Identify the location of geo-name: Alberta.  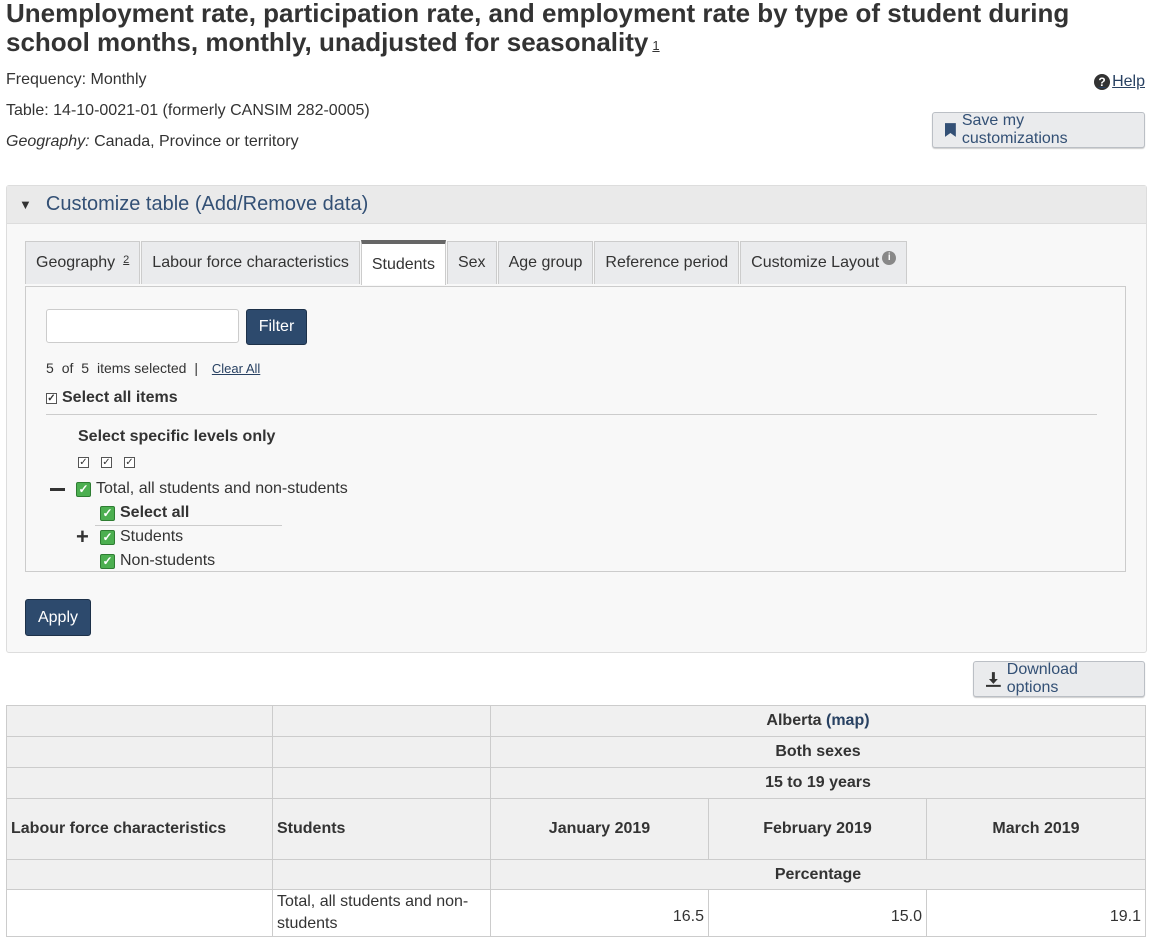
(794, 720).